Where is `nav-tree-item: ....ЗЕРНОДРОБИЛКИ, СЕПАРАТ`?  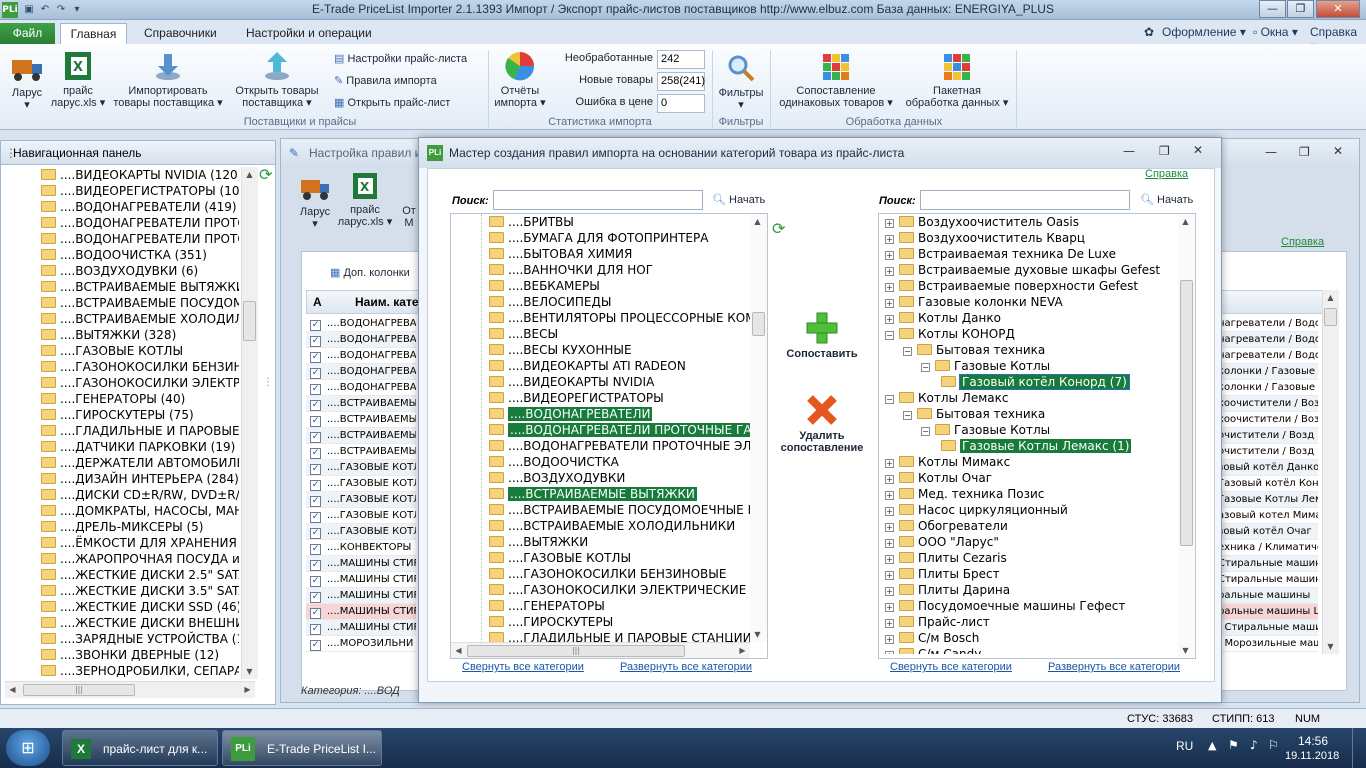
nav-tree-item: ....ЗЕРНОДРОБИЛКИ, СЕПАРАТ is located at coordinates (140, 671).